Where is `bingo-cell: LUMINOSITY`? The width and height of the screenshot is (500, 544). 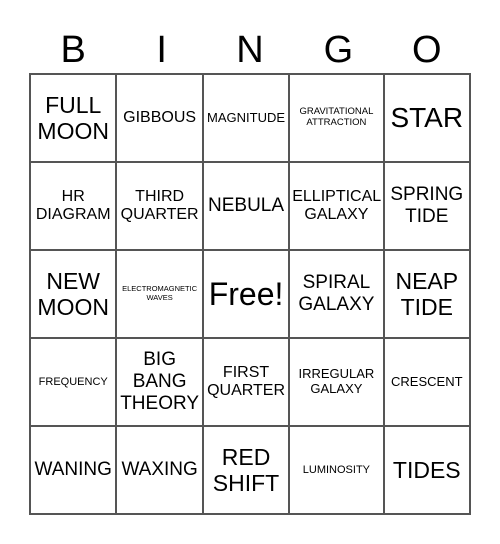 bingo-cell: LUMINOSITY is located at coordinates (336, 470).